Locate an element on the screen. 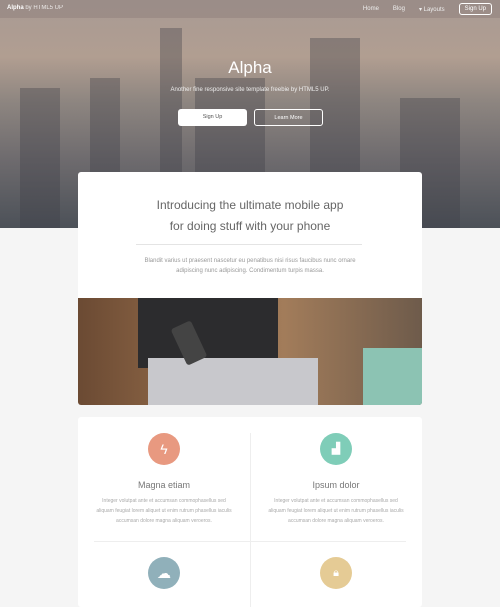 Image resolution: width=500 pixels, height=607 pixels. feature-item: 🔒︎ is located at coordinates (336, 573).